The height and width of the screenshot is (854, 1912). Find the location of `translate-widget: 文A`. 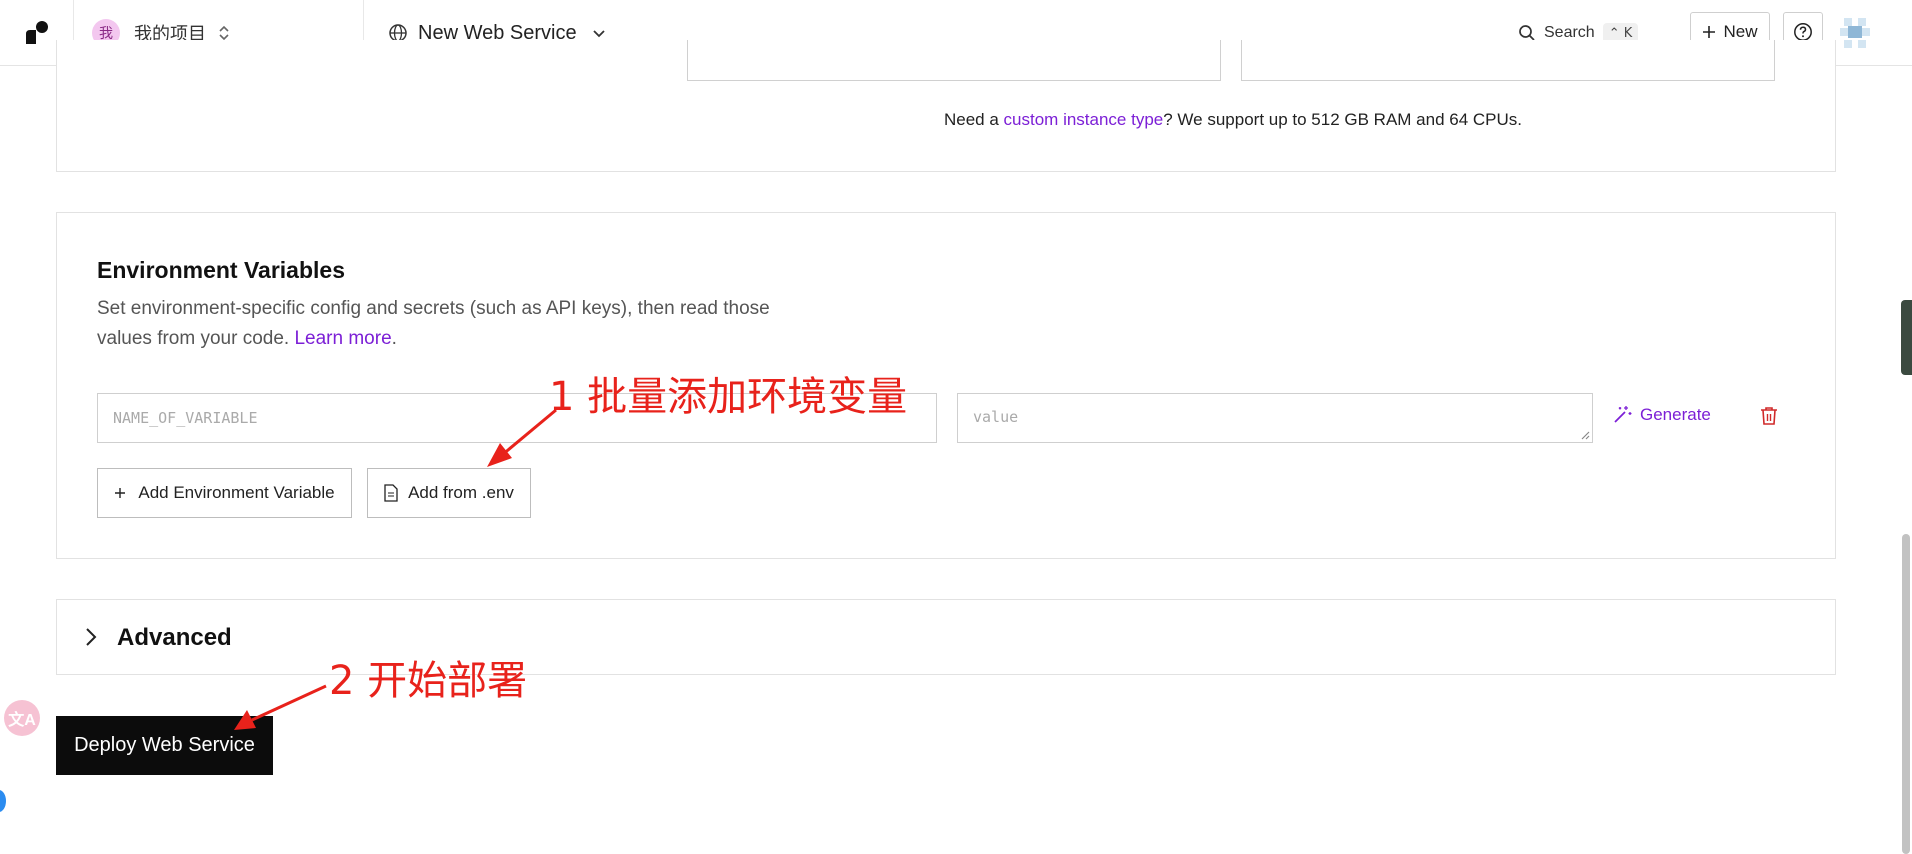

translate-widget: 文A is located at coordinates (22, 718).